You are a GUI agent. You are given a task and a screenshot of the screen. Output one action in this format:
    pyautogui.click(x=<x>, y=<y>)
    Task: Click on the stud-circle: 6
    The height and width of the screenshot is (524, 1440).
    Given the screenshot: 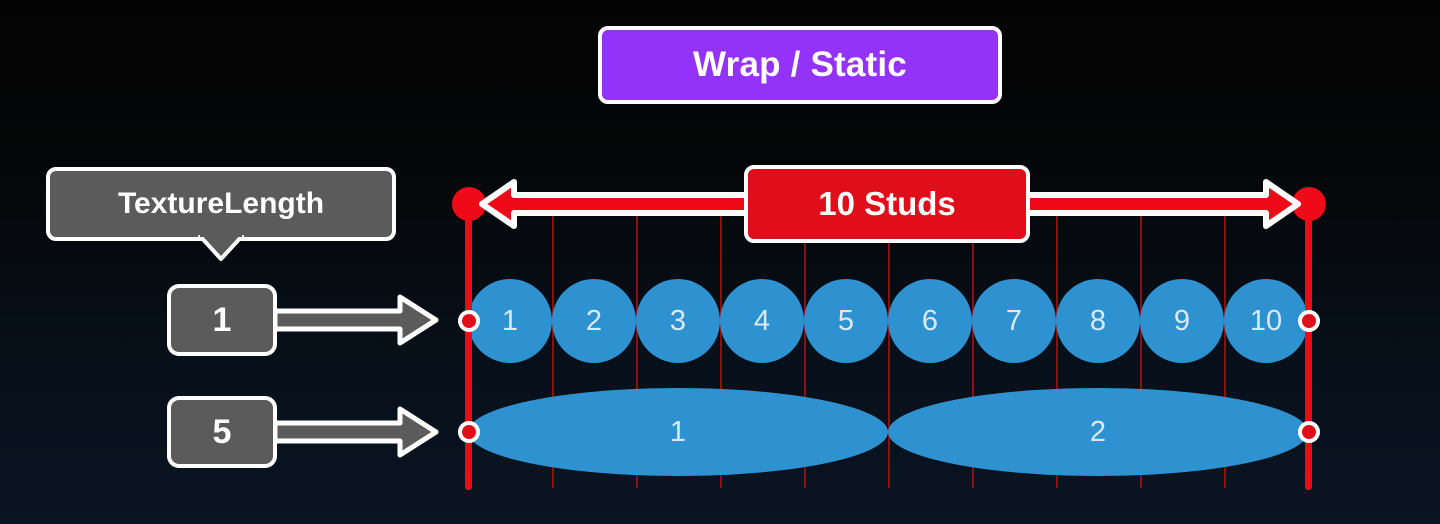 What is the action you would take?
    pyautogui.click(x=930, y=321)
    